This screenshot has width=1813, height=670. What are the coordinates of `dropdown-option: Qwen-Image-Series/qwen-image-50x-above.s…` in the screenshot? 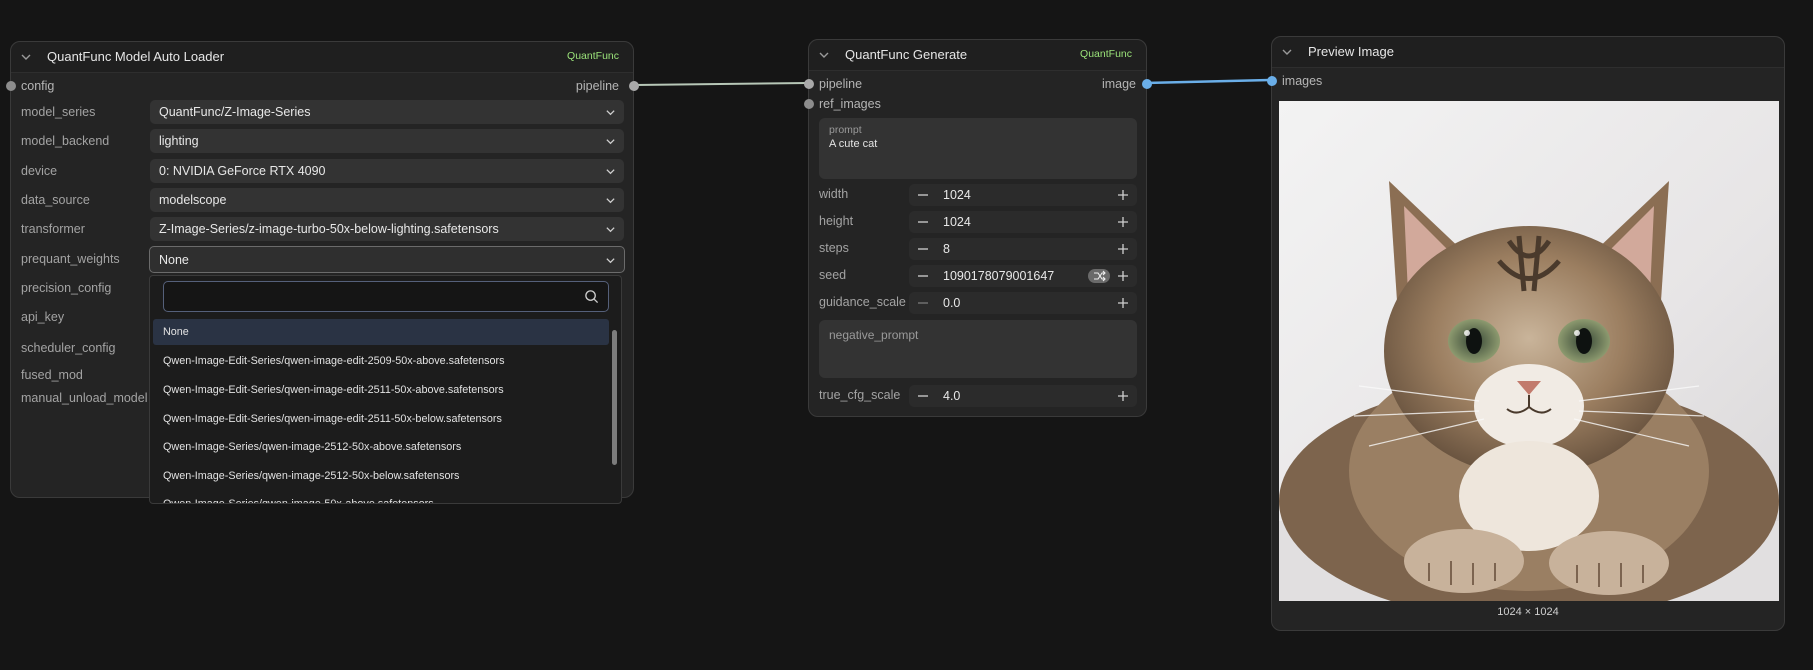 It's located at (381, 497).